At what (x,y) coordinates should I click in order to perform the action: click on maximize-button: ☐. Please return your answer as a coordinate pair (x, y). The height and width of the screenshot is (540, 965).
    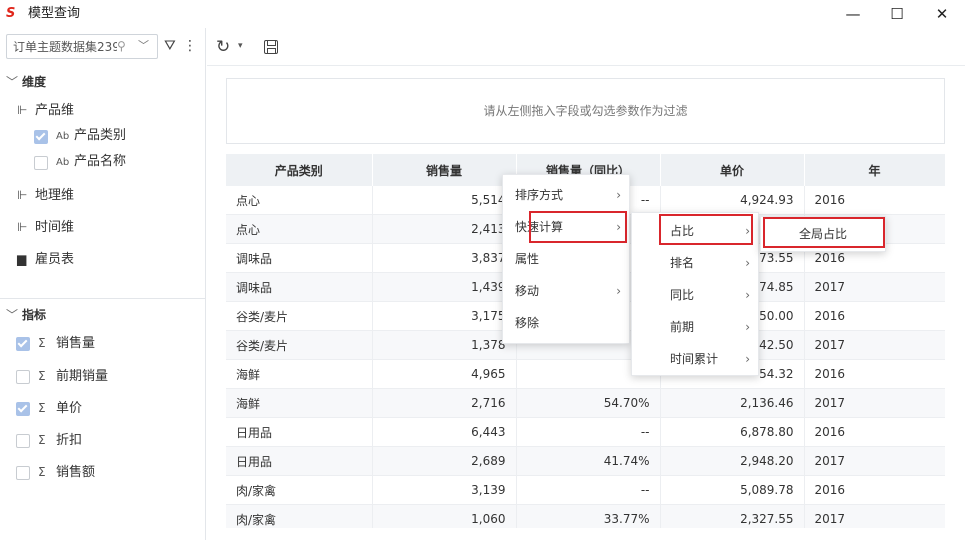
    Looking at the image, I should click on (897, 14).